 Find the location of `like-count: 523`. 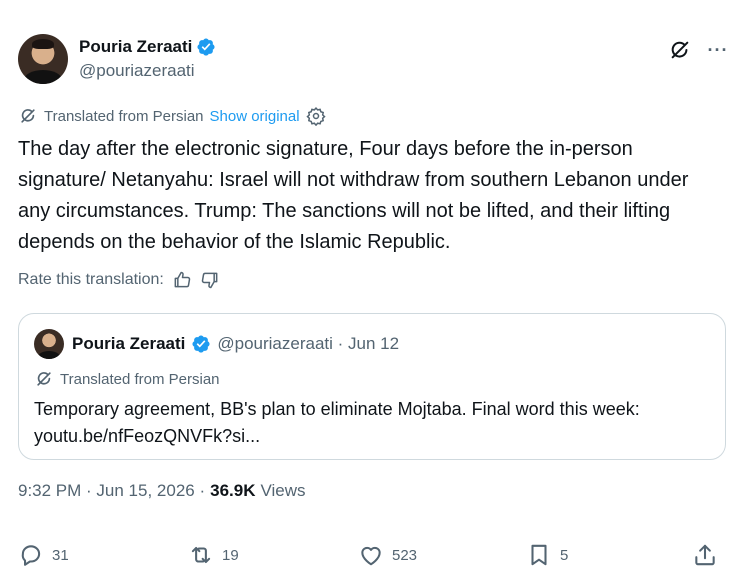

like-count: 523 is located at coordinates (405, 555).